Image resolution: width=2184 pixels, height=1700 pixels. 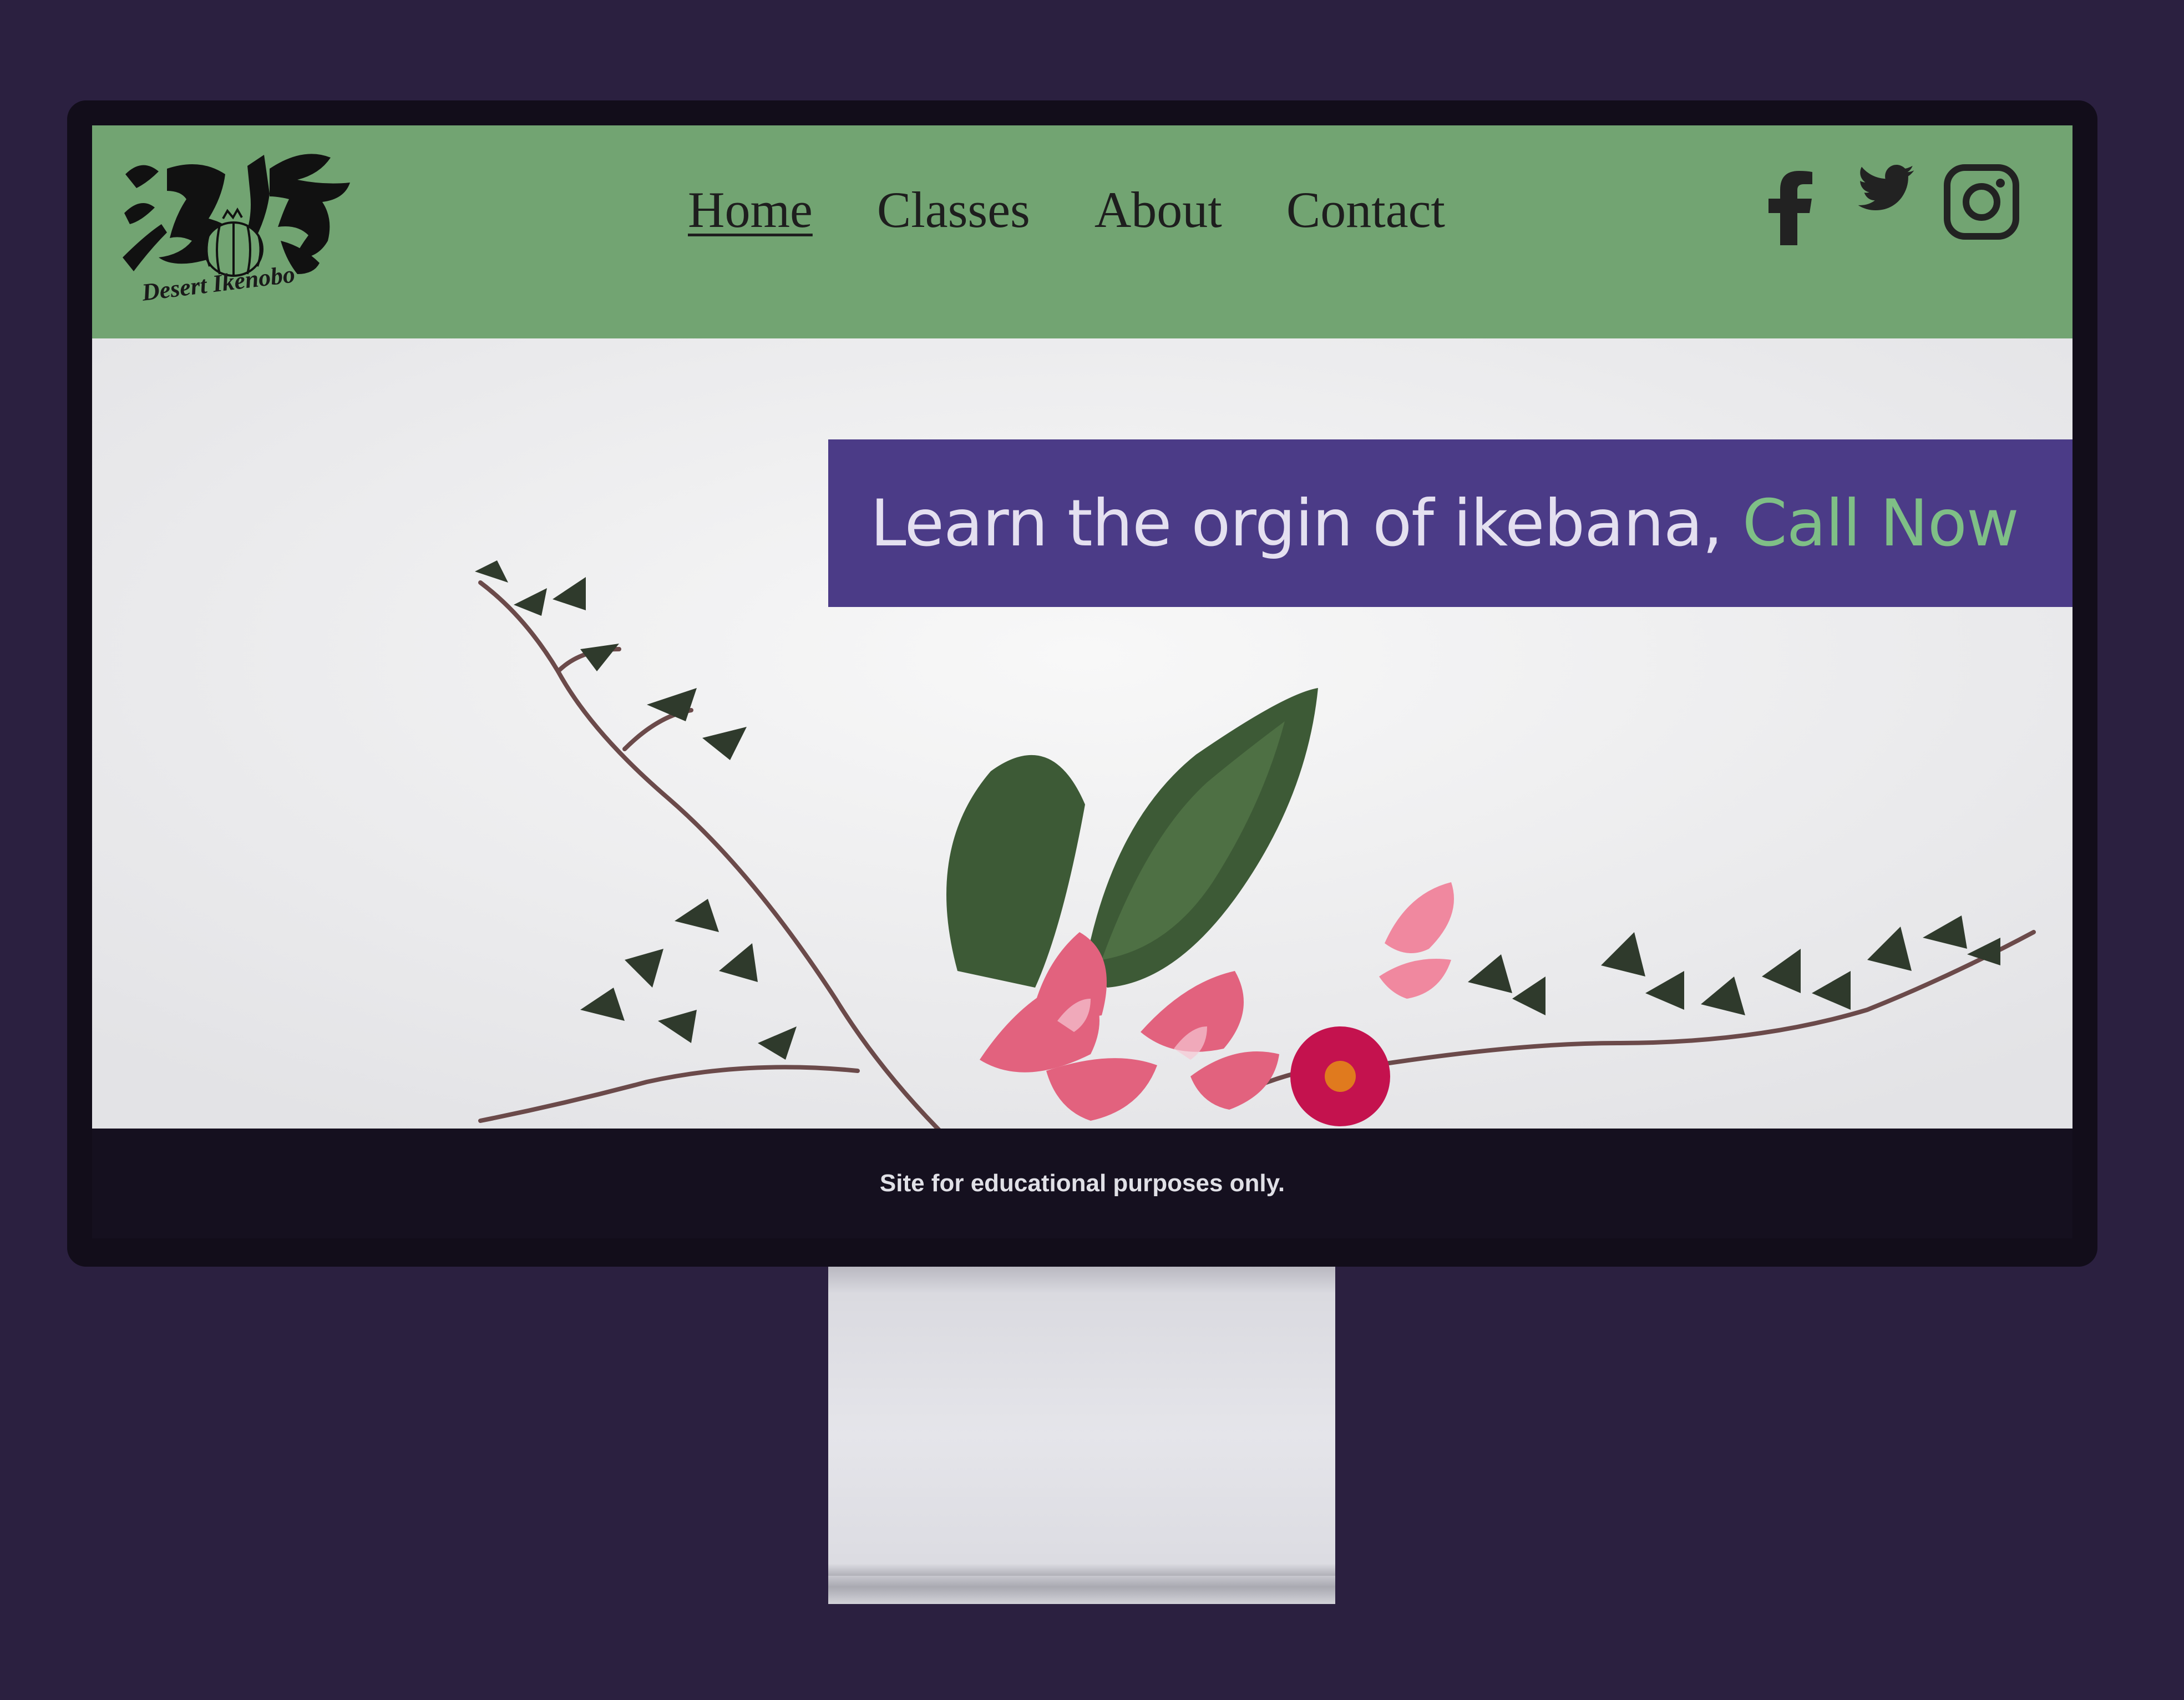 What do you see at coordinates (750, 209) in the screenshot?
I see `nav-home-link: Home` at bounding box center [750, 209].